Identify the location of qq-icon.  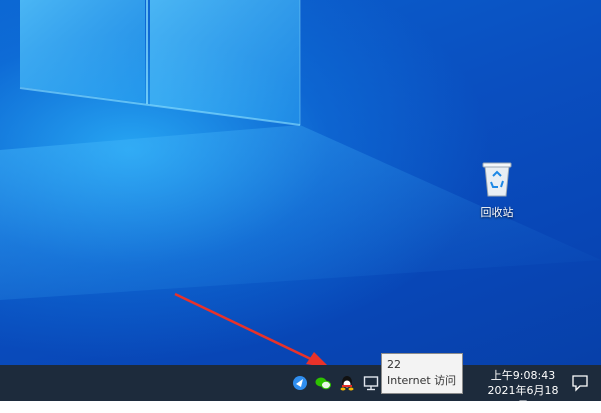
(347, 383).